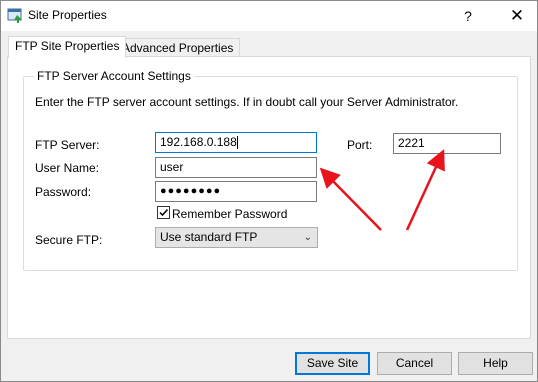 Image resolution: width=538 pixels, height=382 pixels. I want to click on secure-ftp-label: Secure FTP:, so click(69, 240).